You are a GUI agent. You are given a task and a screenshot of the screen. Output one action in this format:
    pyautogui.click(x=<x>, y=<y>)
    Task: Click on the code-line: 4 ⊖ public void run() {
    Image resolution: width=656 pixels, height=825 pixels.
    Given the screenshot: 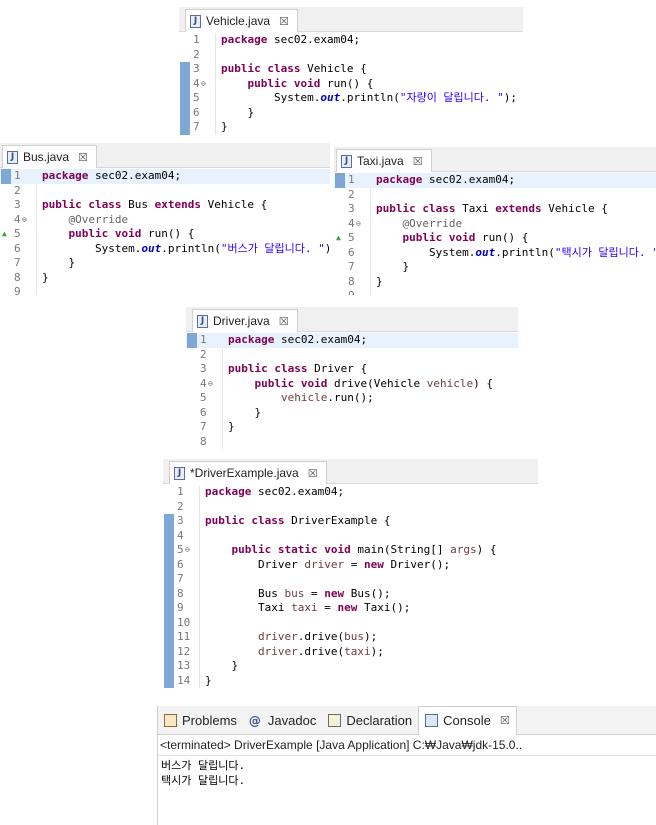 What is the action you would take?
    pyautogui.click(x=351, y=84)
    